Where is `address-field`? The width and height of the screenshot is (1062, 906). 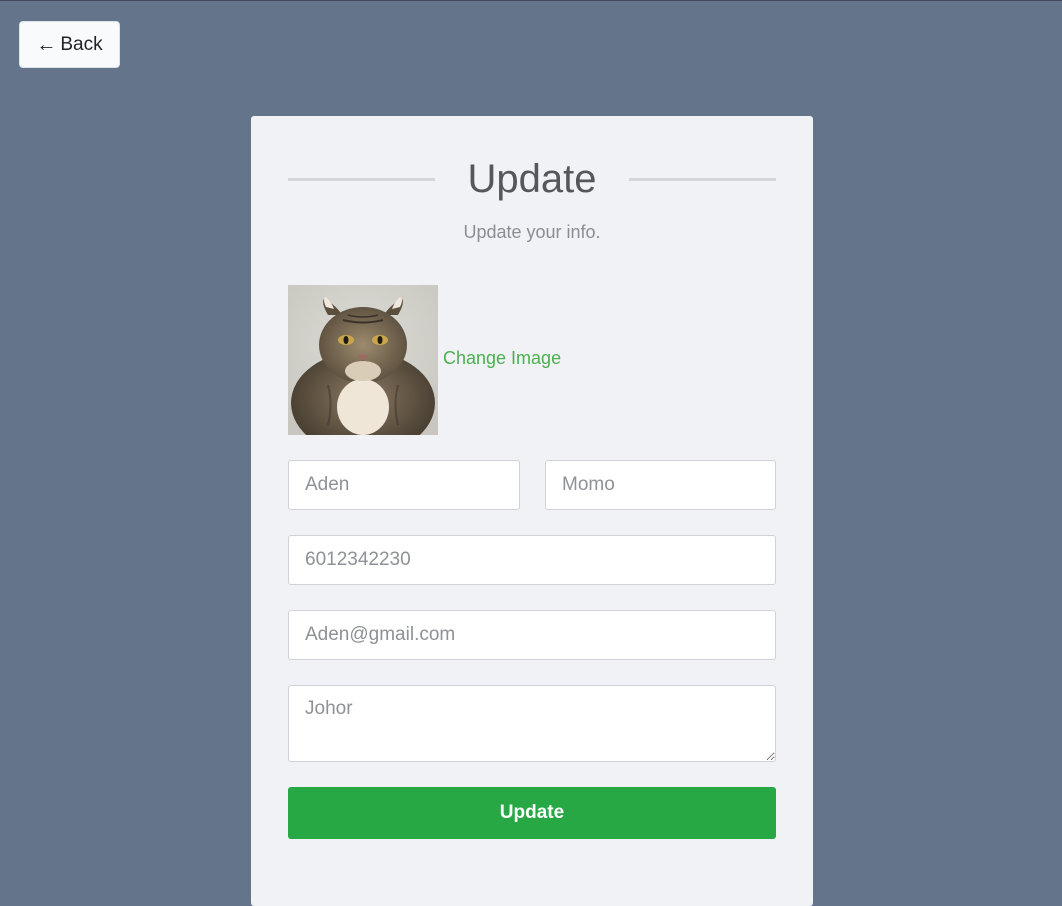 address-field is located at coordinates (532, 723).